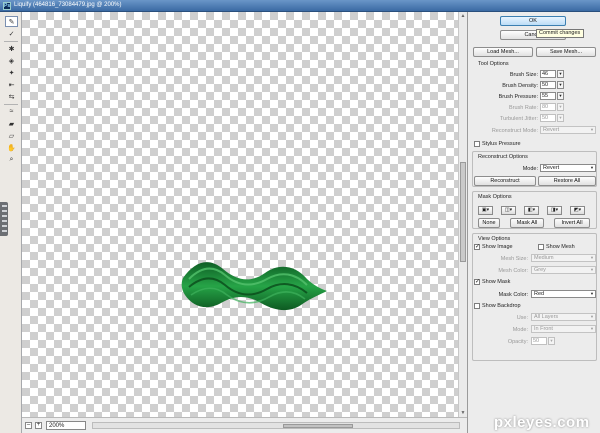  I want to click on backdrop-opacity-field: 50, so click(539, 341).